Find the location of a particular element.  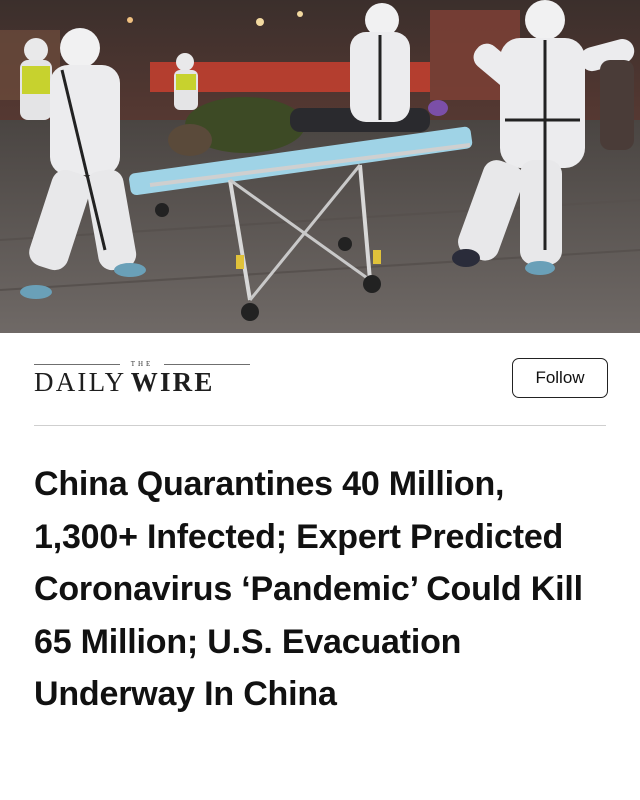

follow-button: Follow is located at coordinates (560, 378).